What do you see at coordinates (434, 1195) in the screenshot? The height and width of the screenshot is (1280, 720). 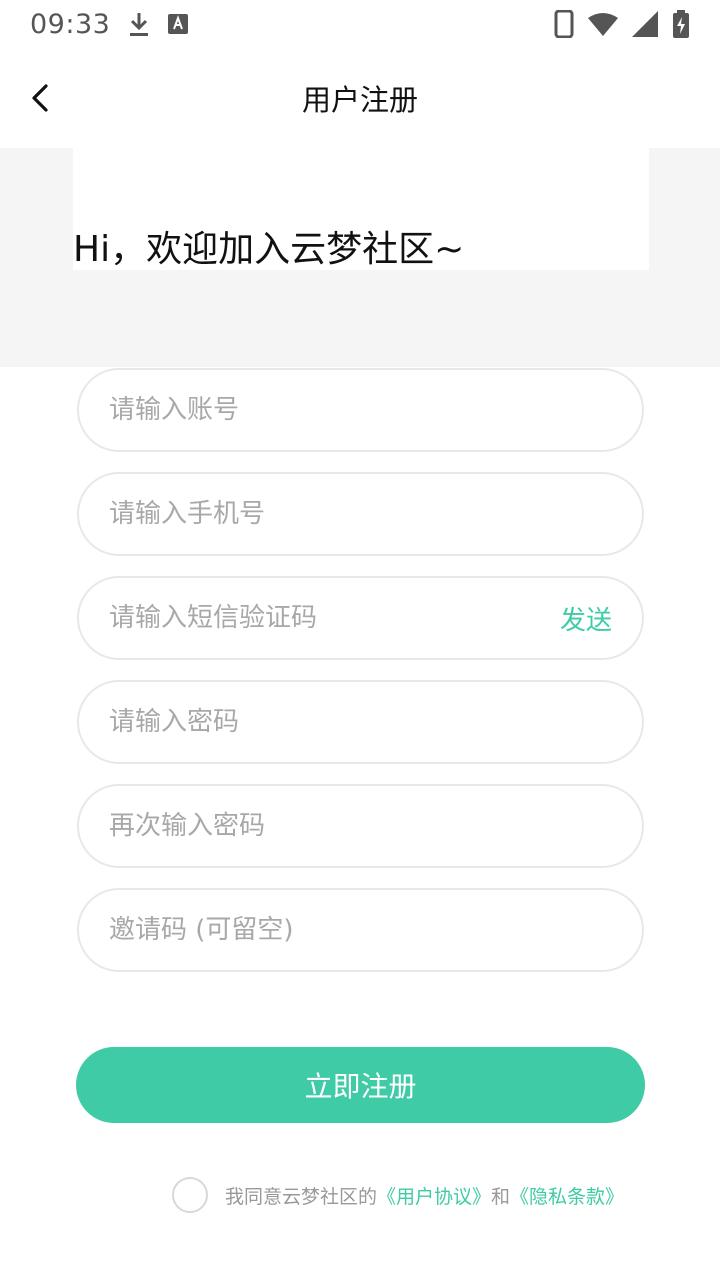 I see `user-agreement-link: 《用户协议》` at bounding box center [434, 1195].